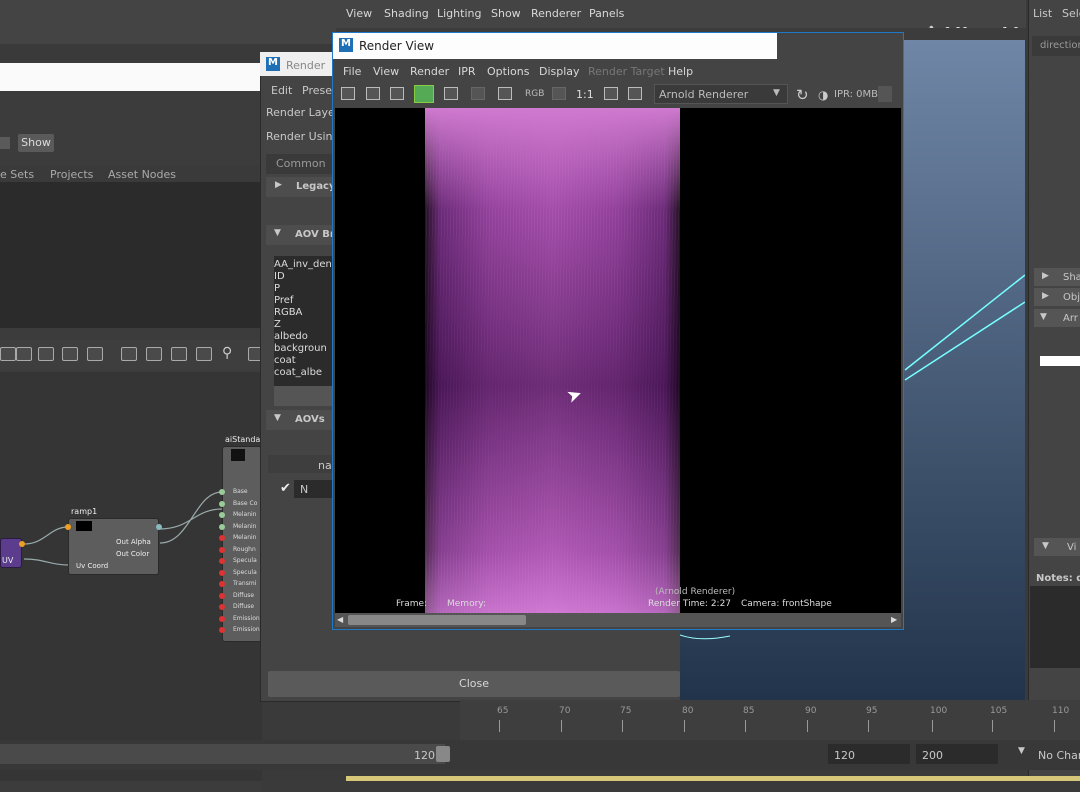 The width and height of the screenshot is (1080, 792). Describe the element at coordinates (70, 354) in the screenshot. I see `io-connections-icon` at that location.